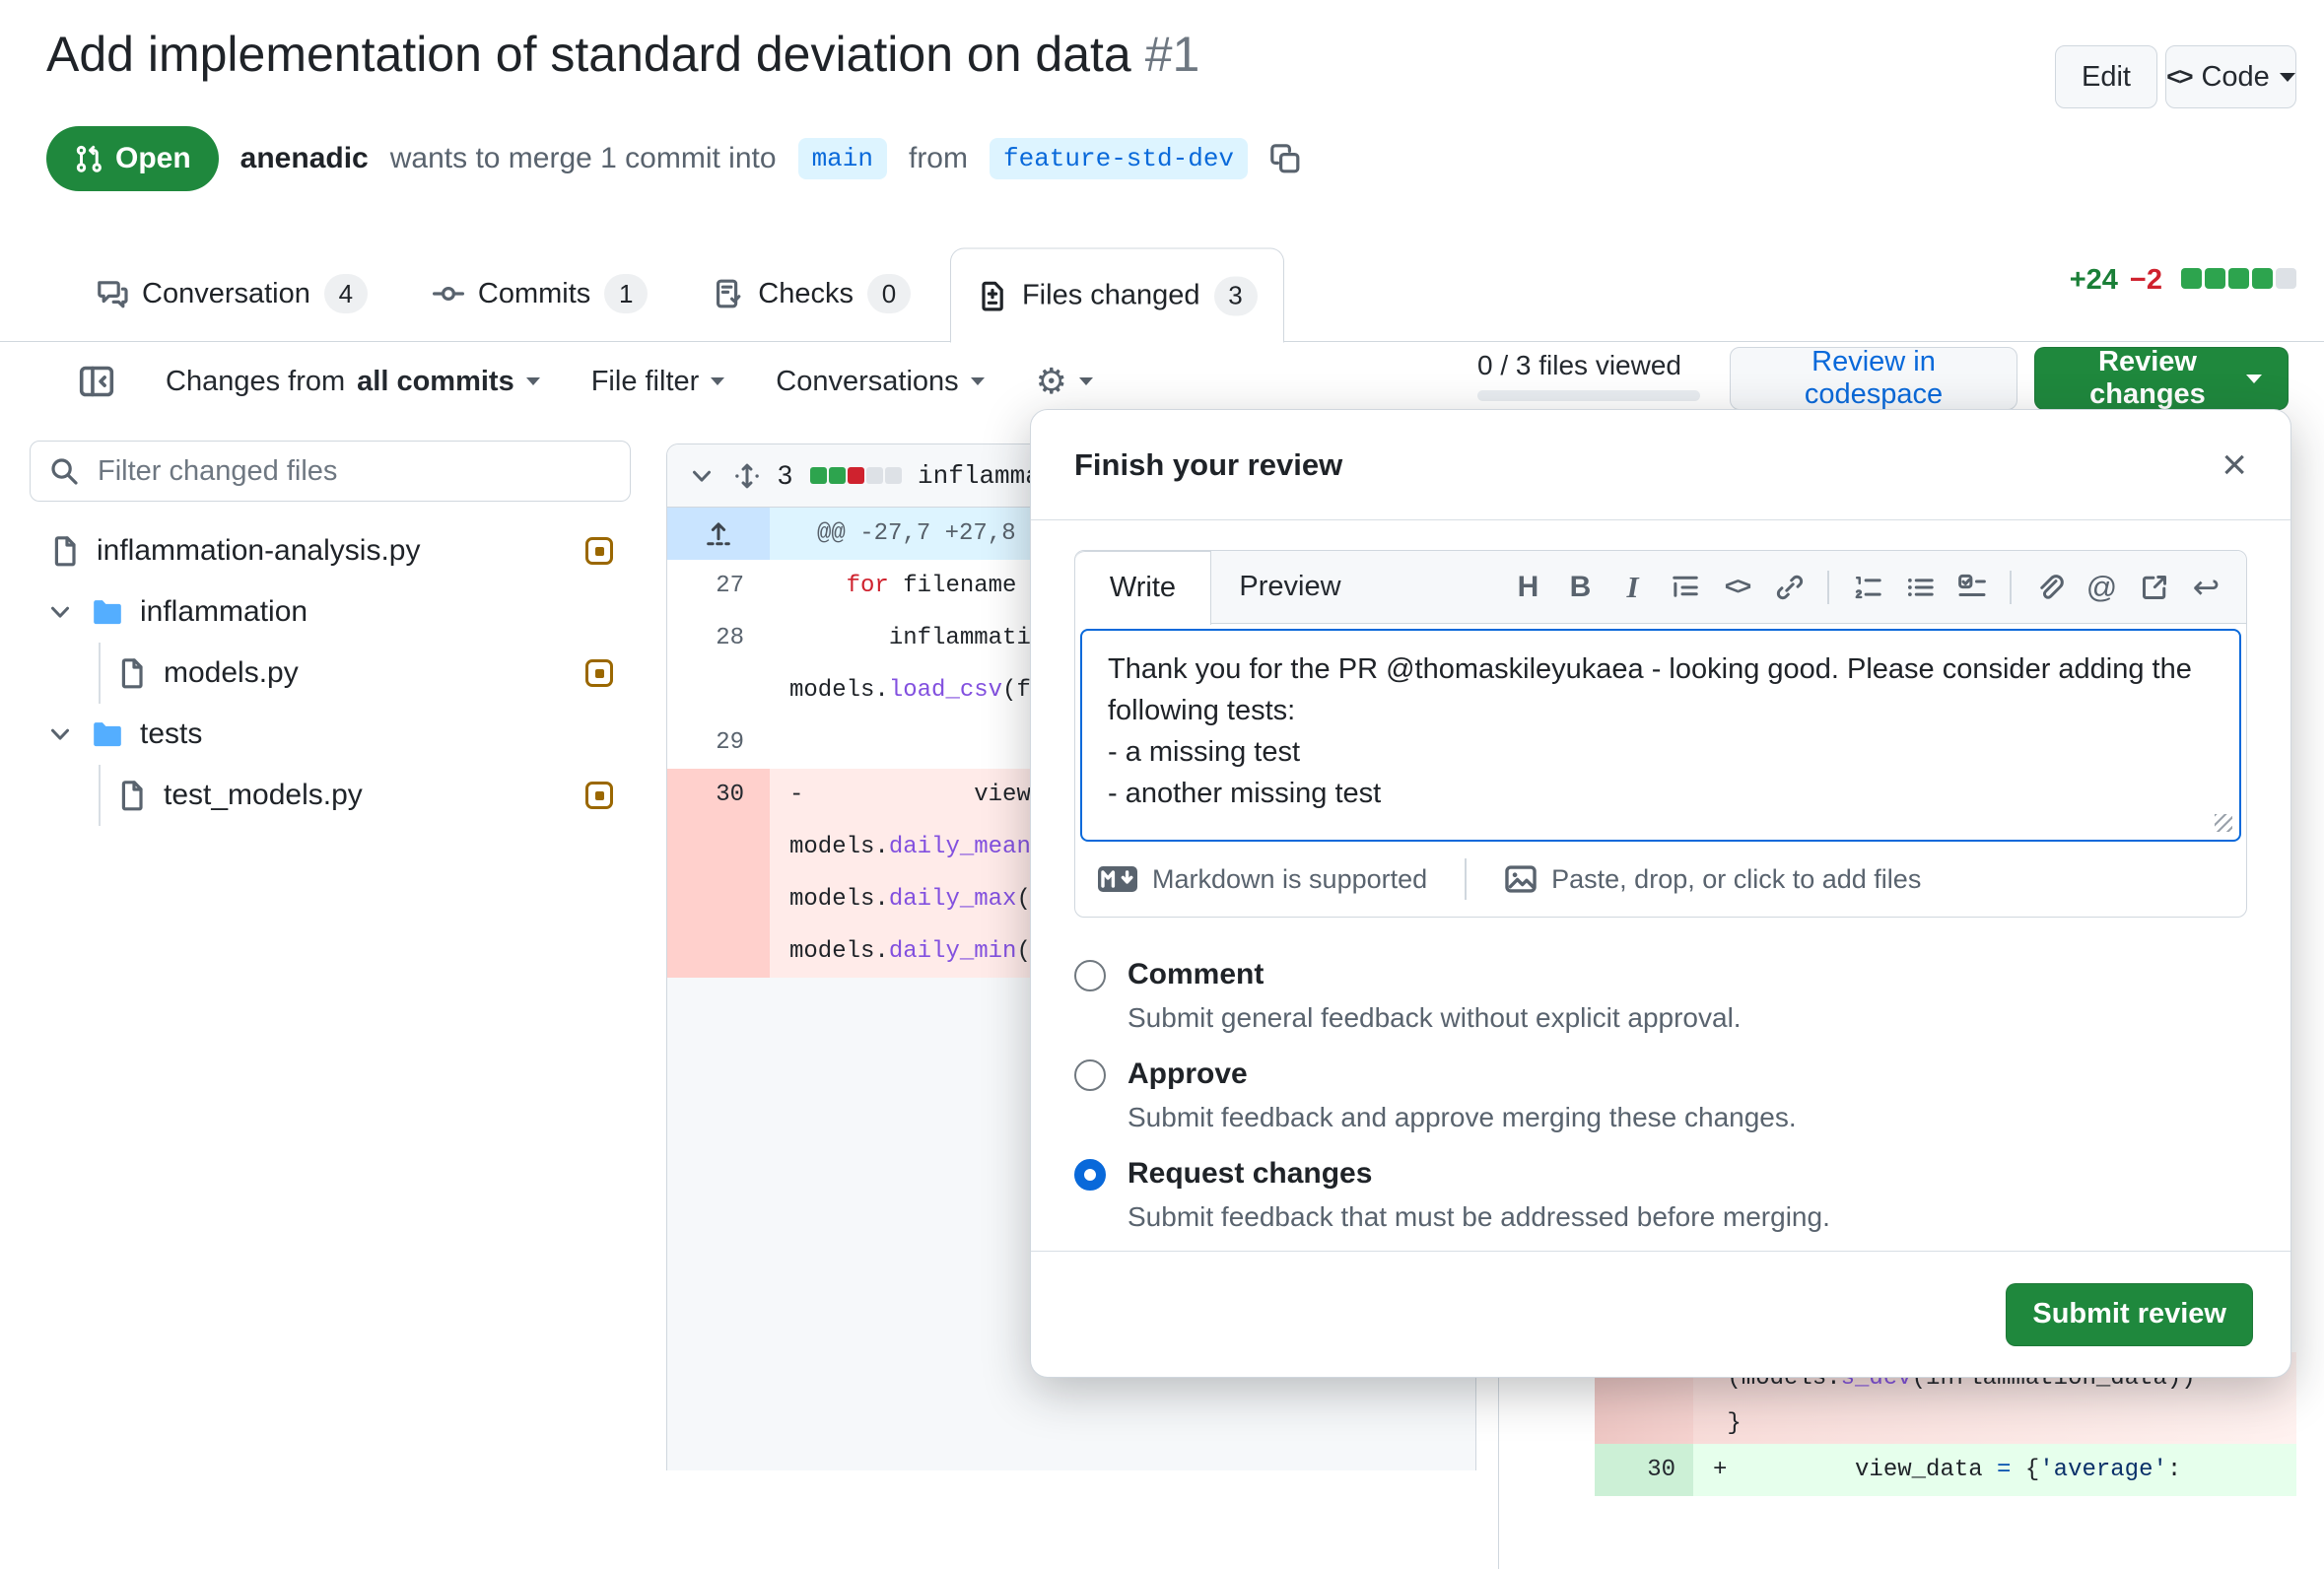  Describe the element at coordinates (1285, 159) in the screenshot. I see `copy-icon` at that location.